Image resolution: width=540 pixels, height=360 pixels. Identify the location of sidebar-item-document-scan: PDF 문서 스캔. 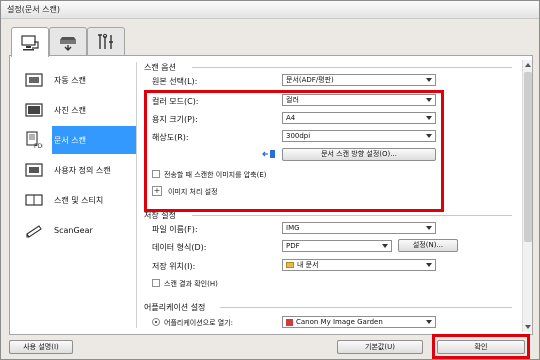
(76, 140).